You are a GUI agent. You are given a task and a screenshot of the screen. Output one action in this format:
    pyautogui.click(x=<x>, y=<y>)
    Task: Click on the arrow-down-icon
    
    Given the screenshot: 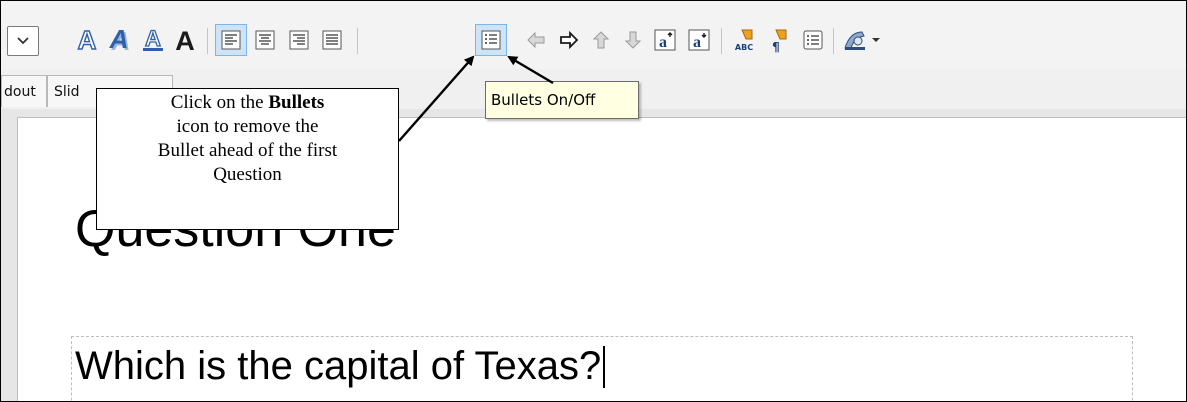 What is the action you would take?
    pyautogui.click(x=633, y=40)
    